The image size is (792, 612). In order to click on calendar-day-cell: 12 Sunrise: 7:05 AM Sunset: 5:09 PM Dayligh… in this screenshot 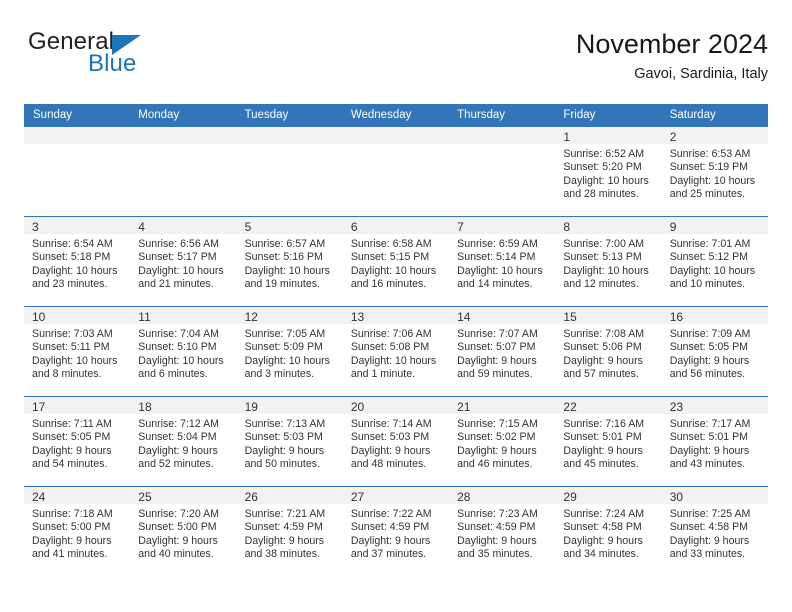, I will do `click(289, 351)`.